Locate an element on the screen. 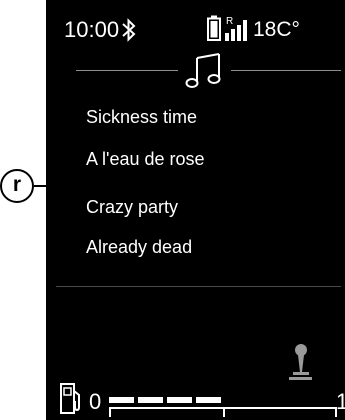 Image resolution: width=345 pixels, height=420 pixels. fuel-pump-icon is located at coordinates (70, 398).